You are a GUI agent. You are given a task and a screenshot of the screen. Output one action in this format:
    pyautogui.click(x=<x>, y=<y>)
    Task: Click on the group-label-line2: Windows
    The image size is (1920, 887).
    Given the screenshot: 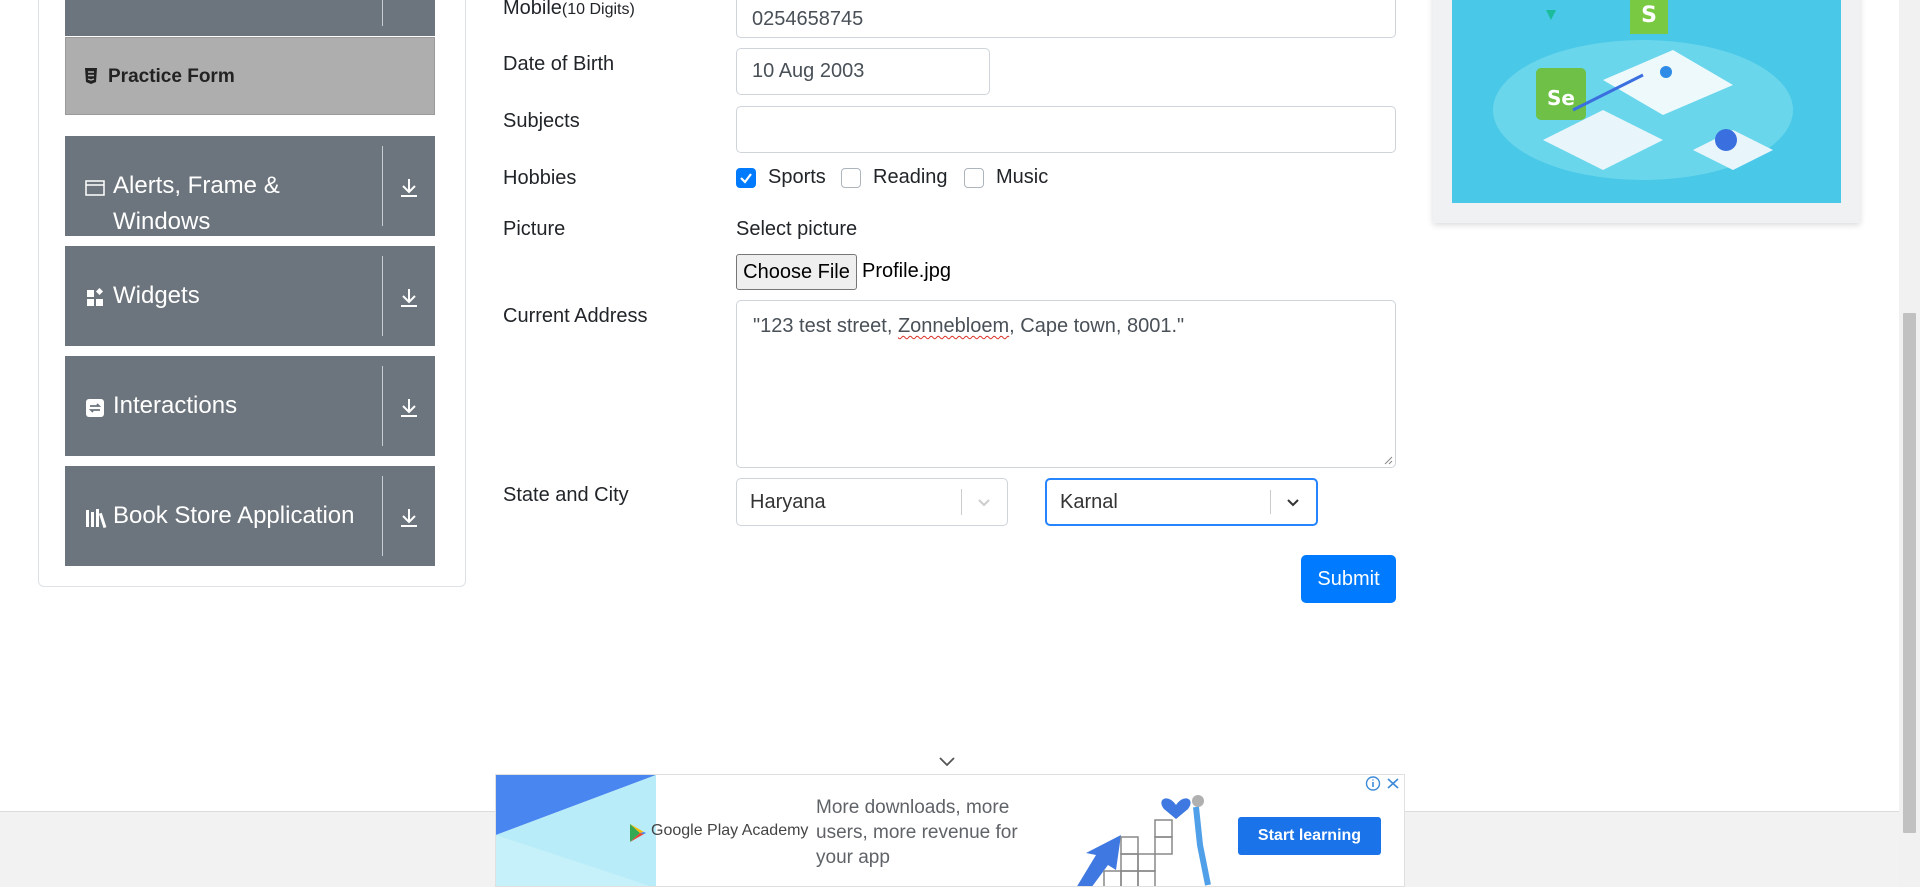 What is the action you would take?
    pyautogui.click(x=162, y=221)
    